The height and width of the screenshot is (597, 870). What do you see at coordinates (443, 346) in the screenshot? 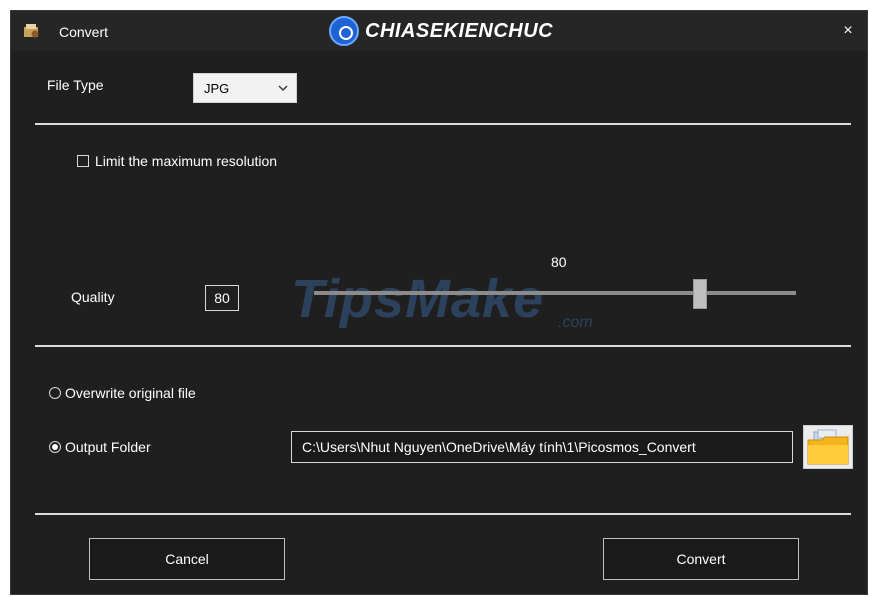
I see `divider-middle` at bounding box center [443, 346].